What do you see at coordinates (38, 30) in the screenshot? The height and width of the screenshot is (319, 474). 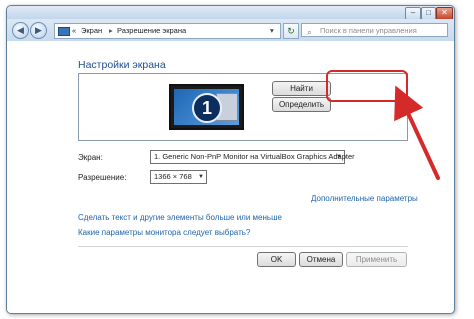 I see `forward-icon: ▶` at bounding box center [38, 30].